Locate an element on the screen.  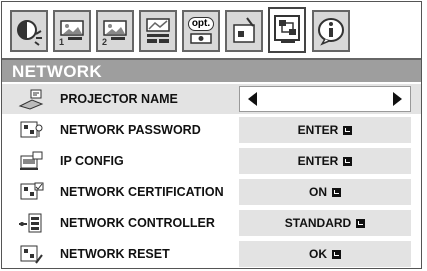
tab-image-adjust is located at coordinates (29, 31).